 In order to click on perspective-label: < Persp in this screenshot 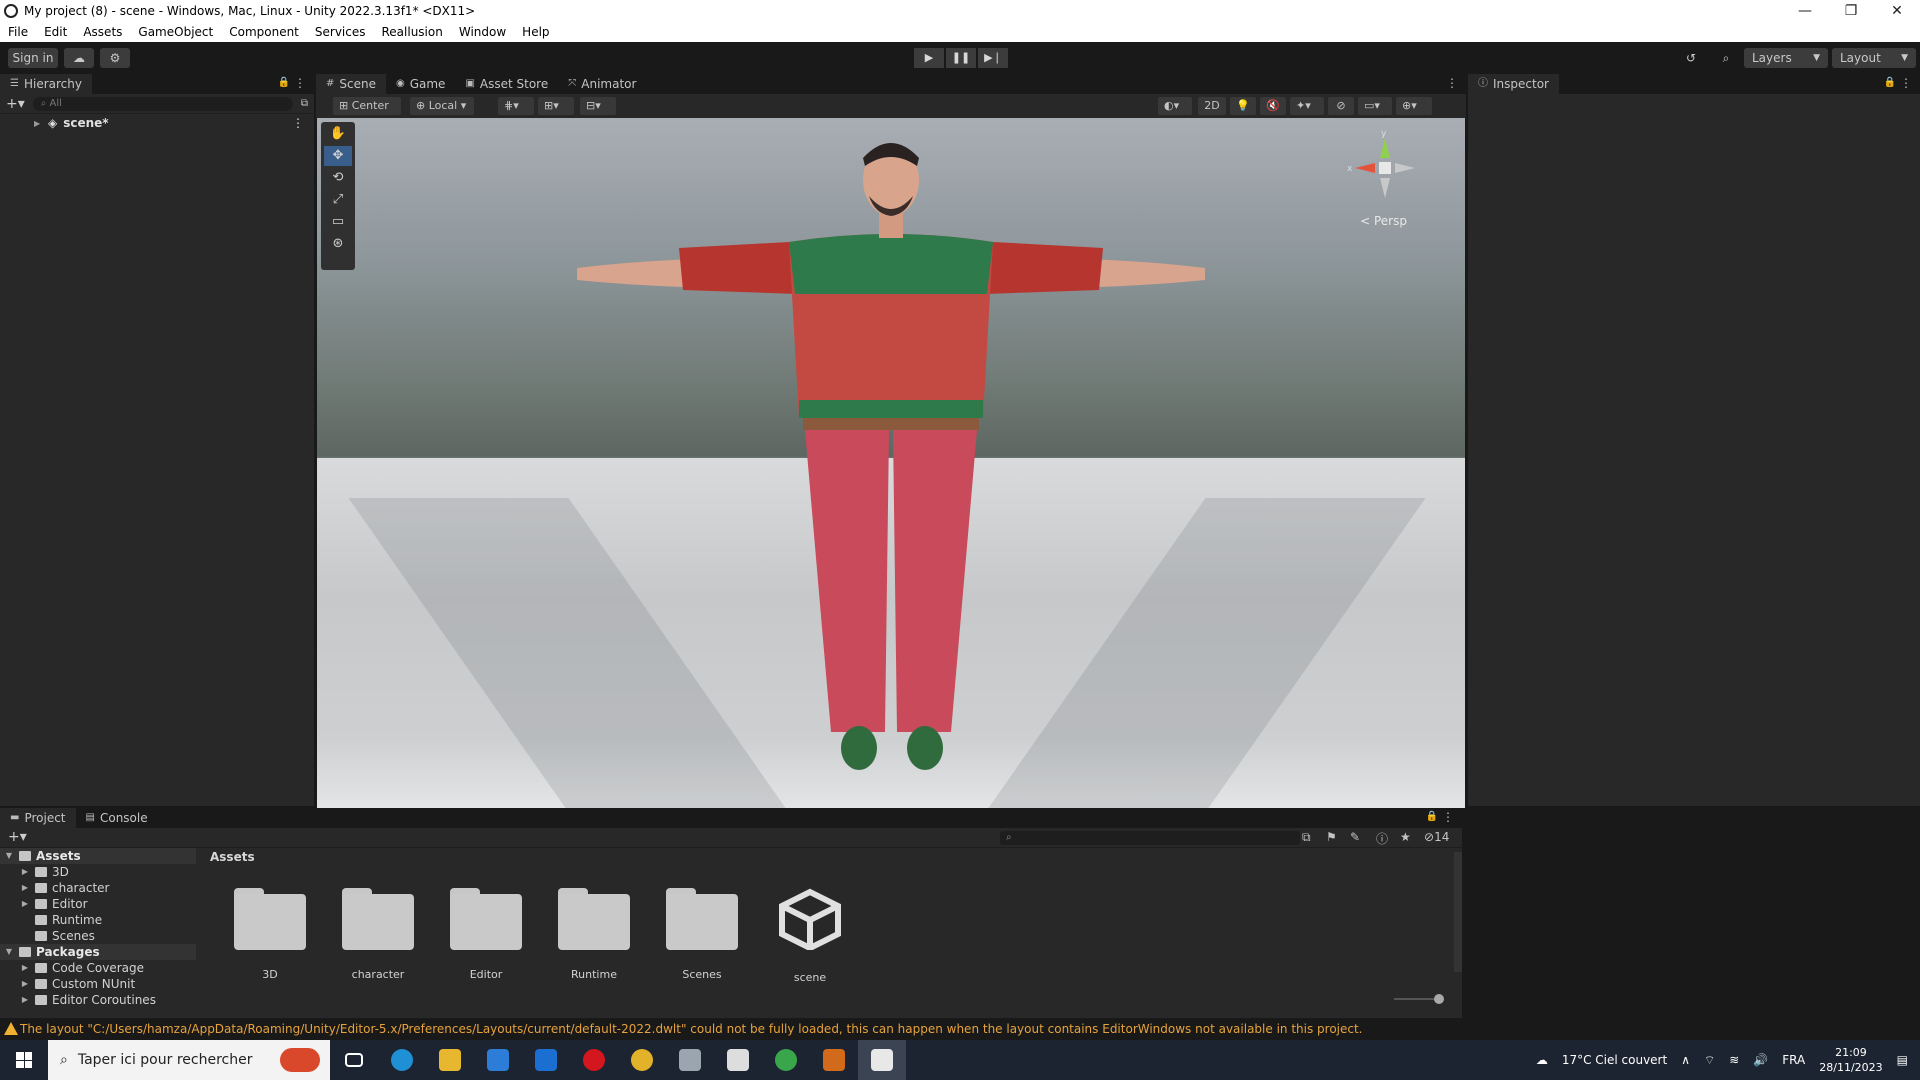, I will do `click(1383, 221)`.